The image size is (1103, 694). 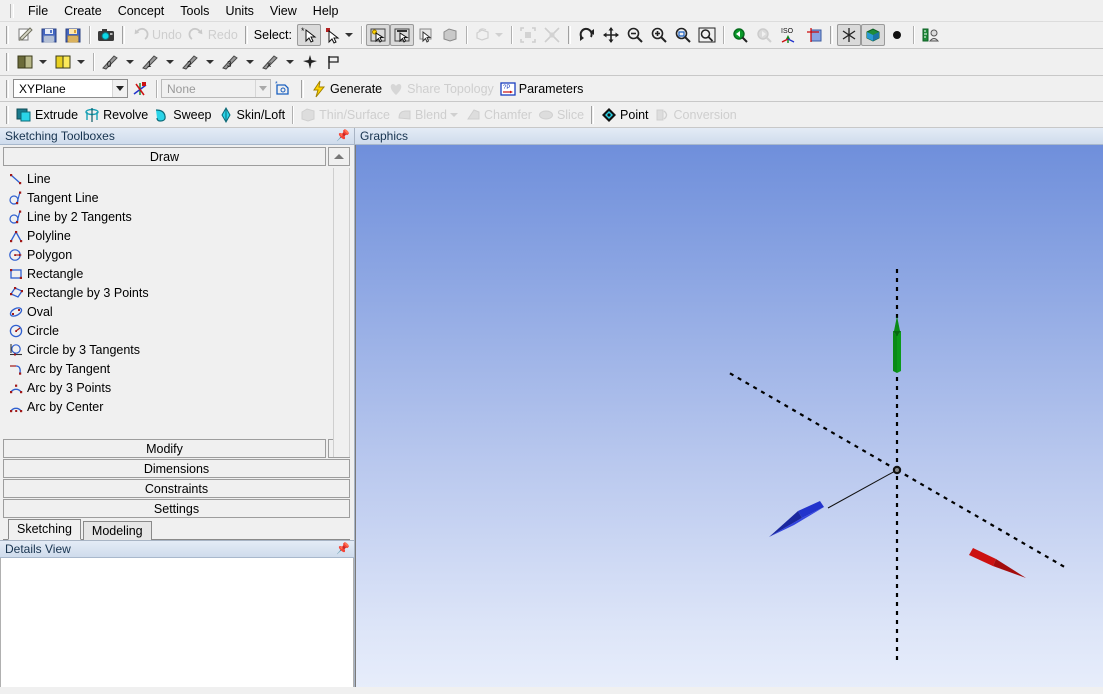 I want to click on draw-tool-polyline: Polyline, so click(x=164, y=235).